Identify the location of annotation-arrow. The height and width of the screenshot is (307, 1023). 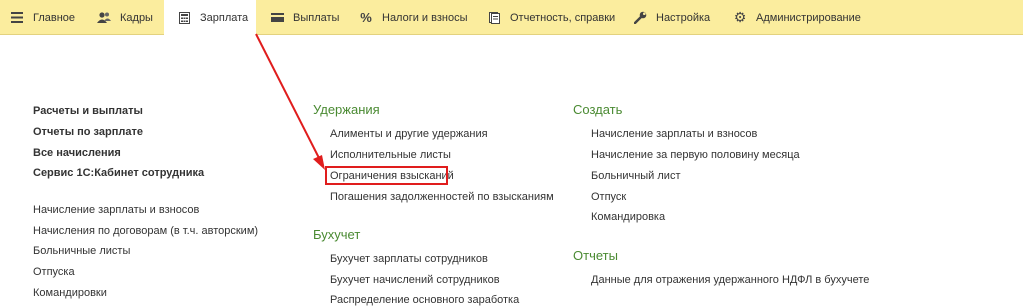
(290, 101).